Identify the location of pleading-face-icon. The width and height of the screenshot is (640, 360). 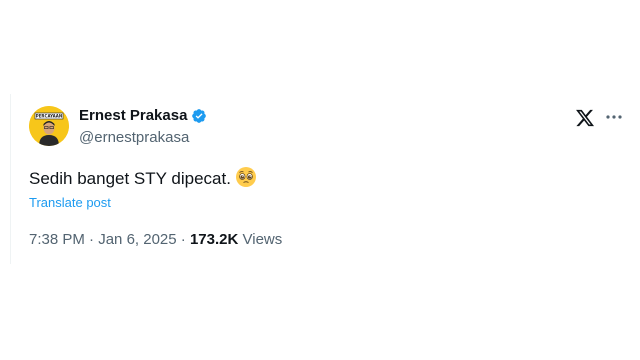
(246, 177).